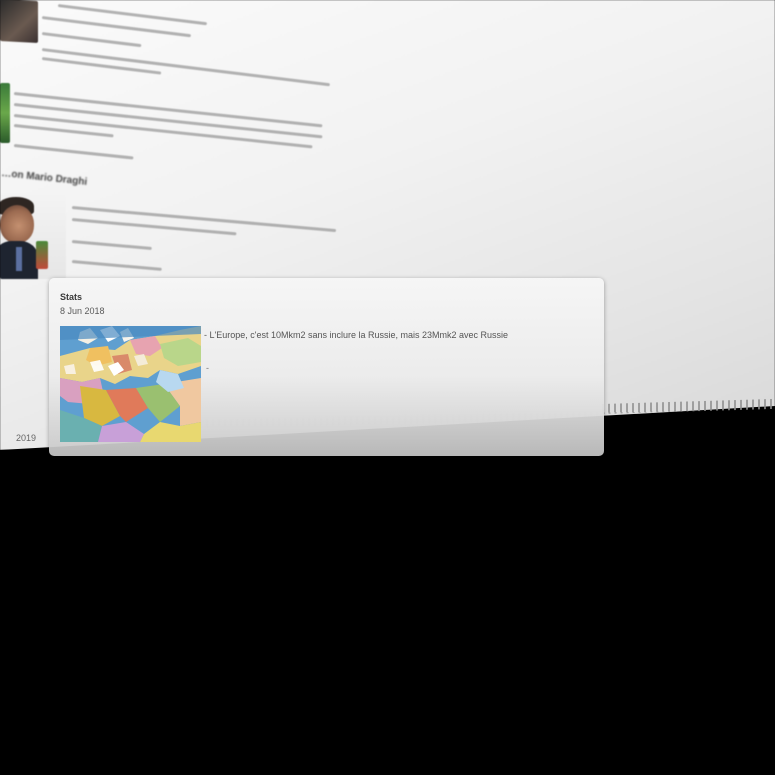 Image resolution: width=775 pixels, height=775 pixels. I want to click on article-thumbnail-green, so click(5, 113).